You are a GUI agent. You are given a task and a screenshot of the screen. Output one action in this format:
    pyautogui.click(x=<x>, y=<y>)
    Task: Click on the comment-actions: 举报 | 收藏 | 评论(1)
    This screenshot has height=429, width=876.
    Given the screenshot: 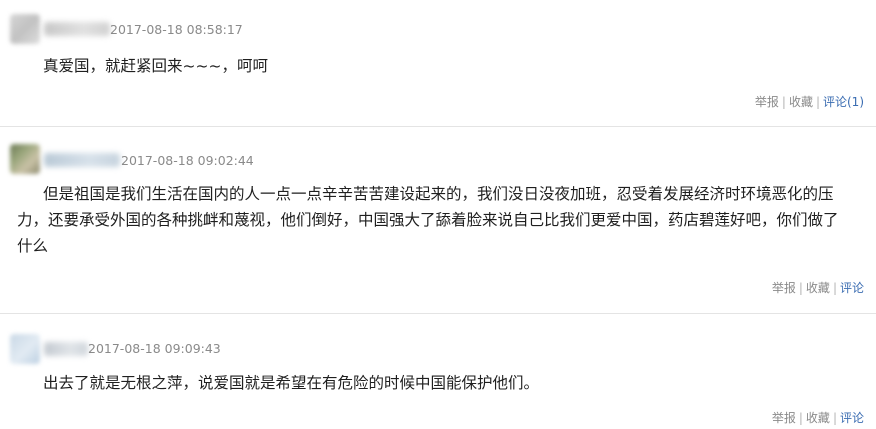 What is the action you would take?
    pyautogui.click(x=809, y=102)
    